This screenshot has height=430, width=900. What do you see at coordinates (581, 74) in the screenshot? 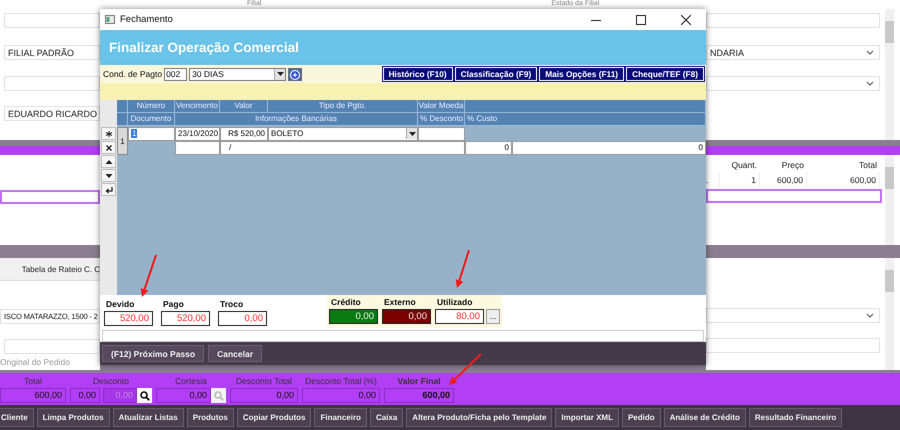
I see `action-button: Mais Opções (F11)` at bounding box center [581, 74].